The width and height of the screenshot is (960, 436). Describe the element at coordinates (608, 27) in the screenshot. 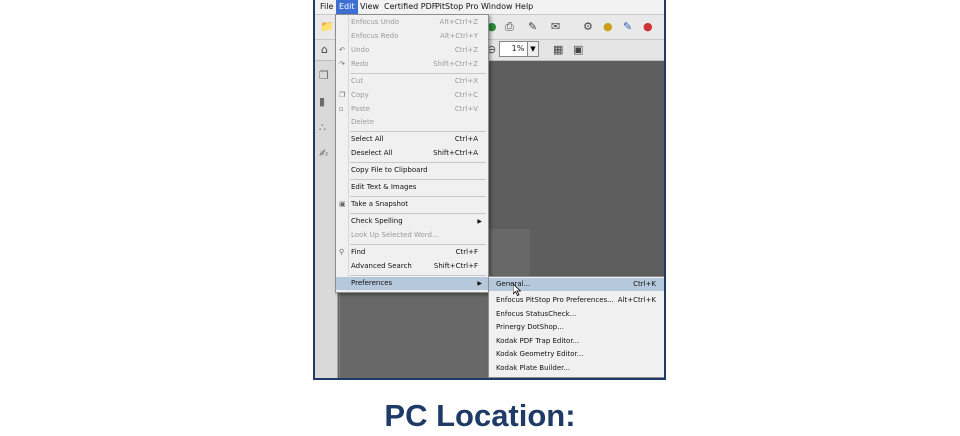

I see `comment-icon: ●` at that location.